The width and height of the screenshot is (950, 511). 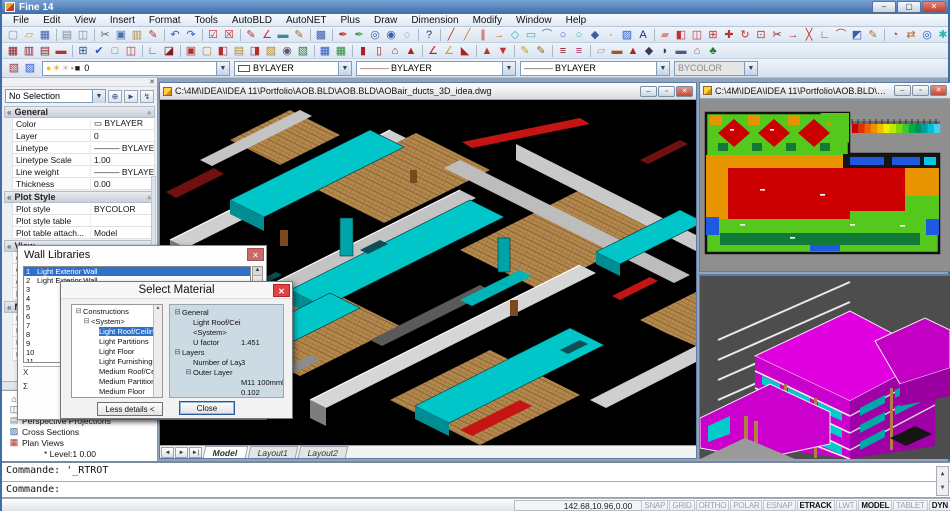 What do you see at coordinates (137, 271) in the screenshot?
I see `wall-list-item: 1 Light Exterior Wall` at bounding box center [137, 271].